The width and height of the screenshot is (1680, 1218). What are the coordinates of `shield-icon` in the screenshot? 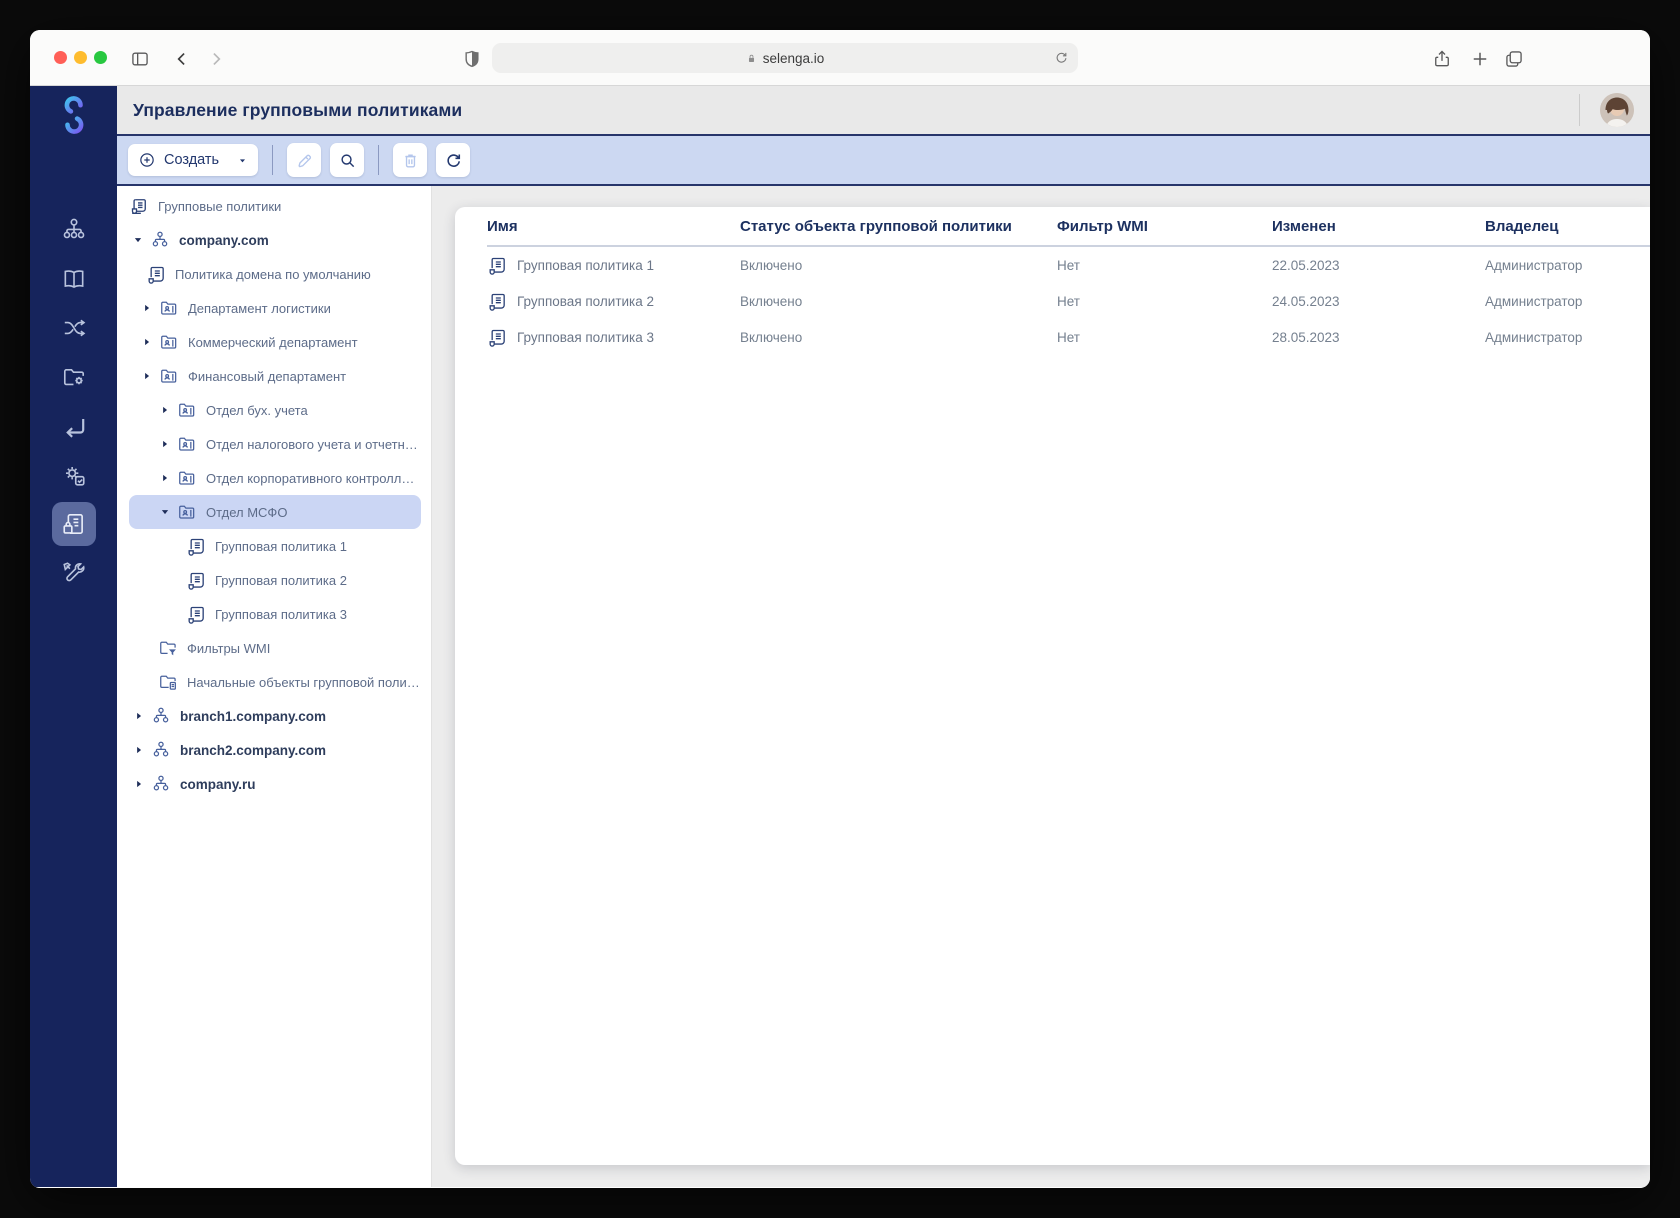 It's located at (472, 59).